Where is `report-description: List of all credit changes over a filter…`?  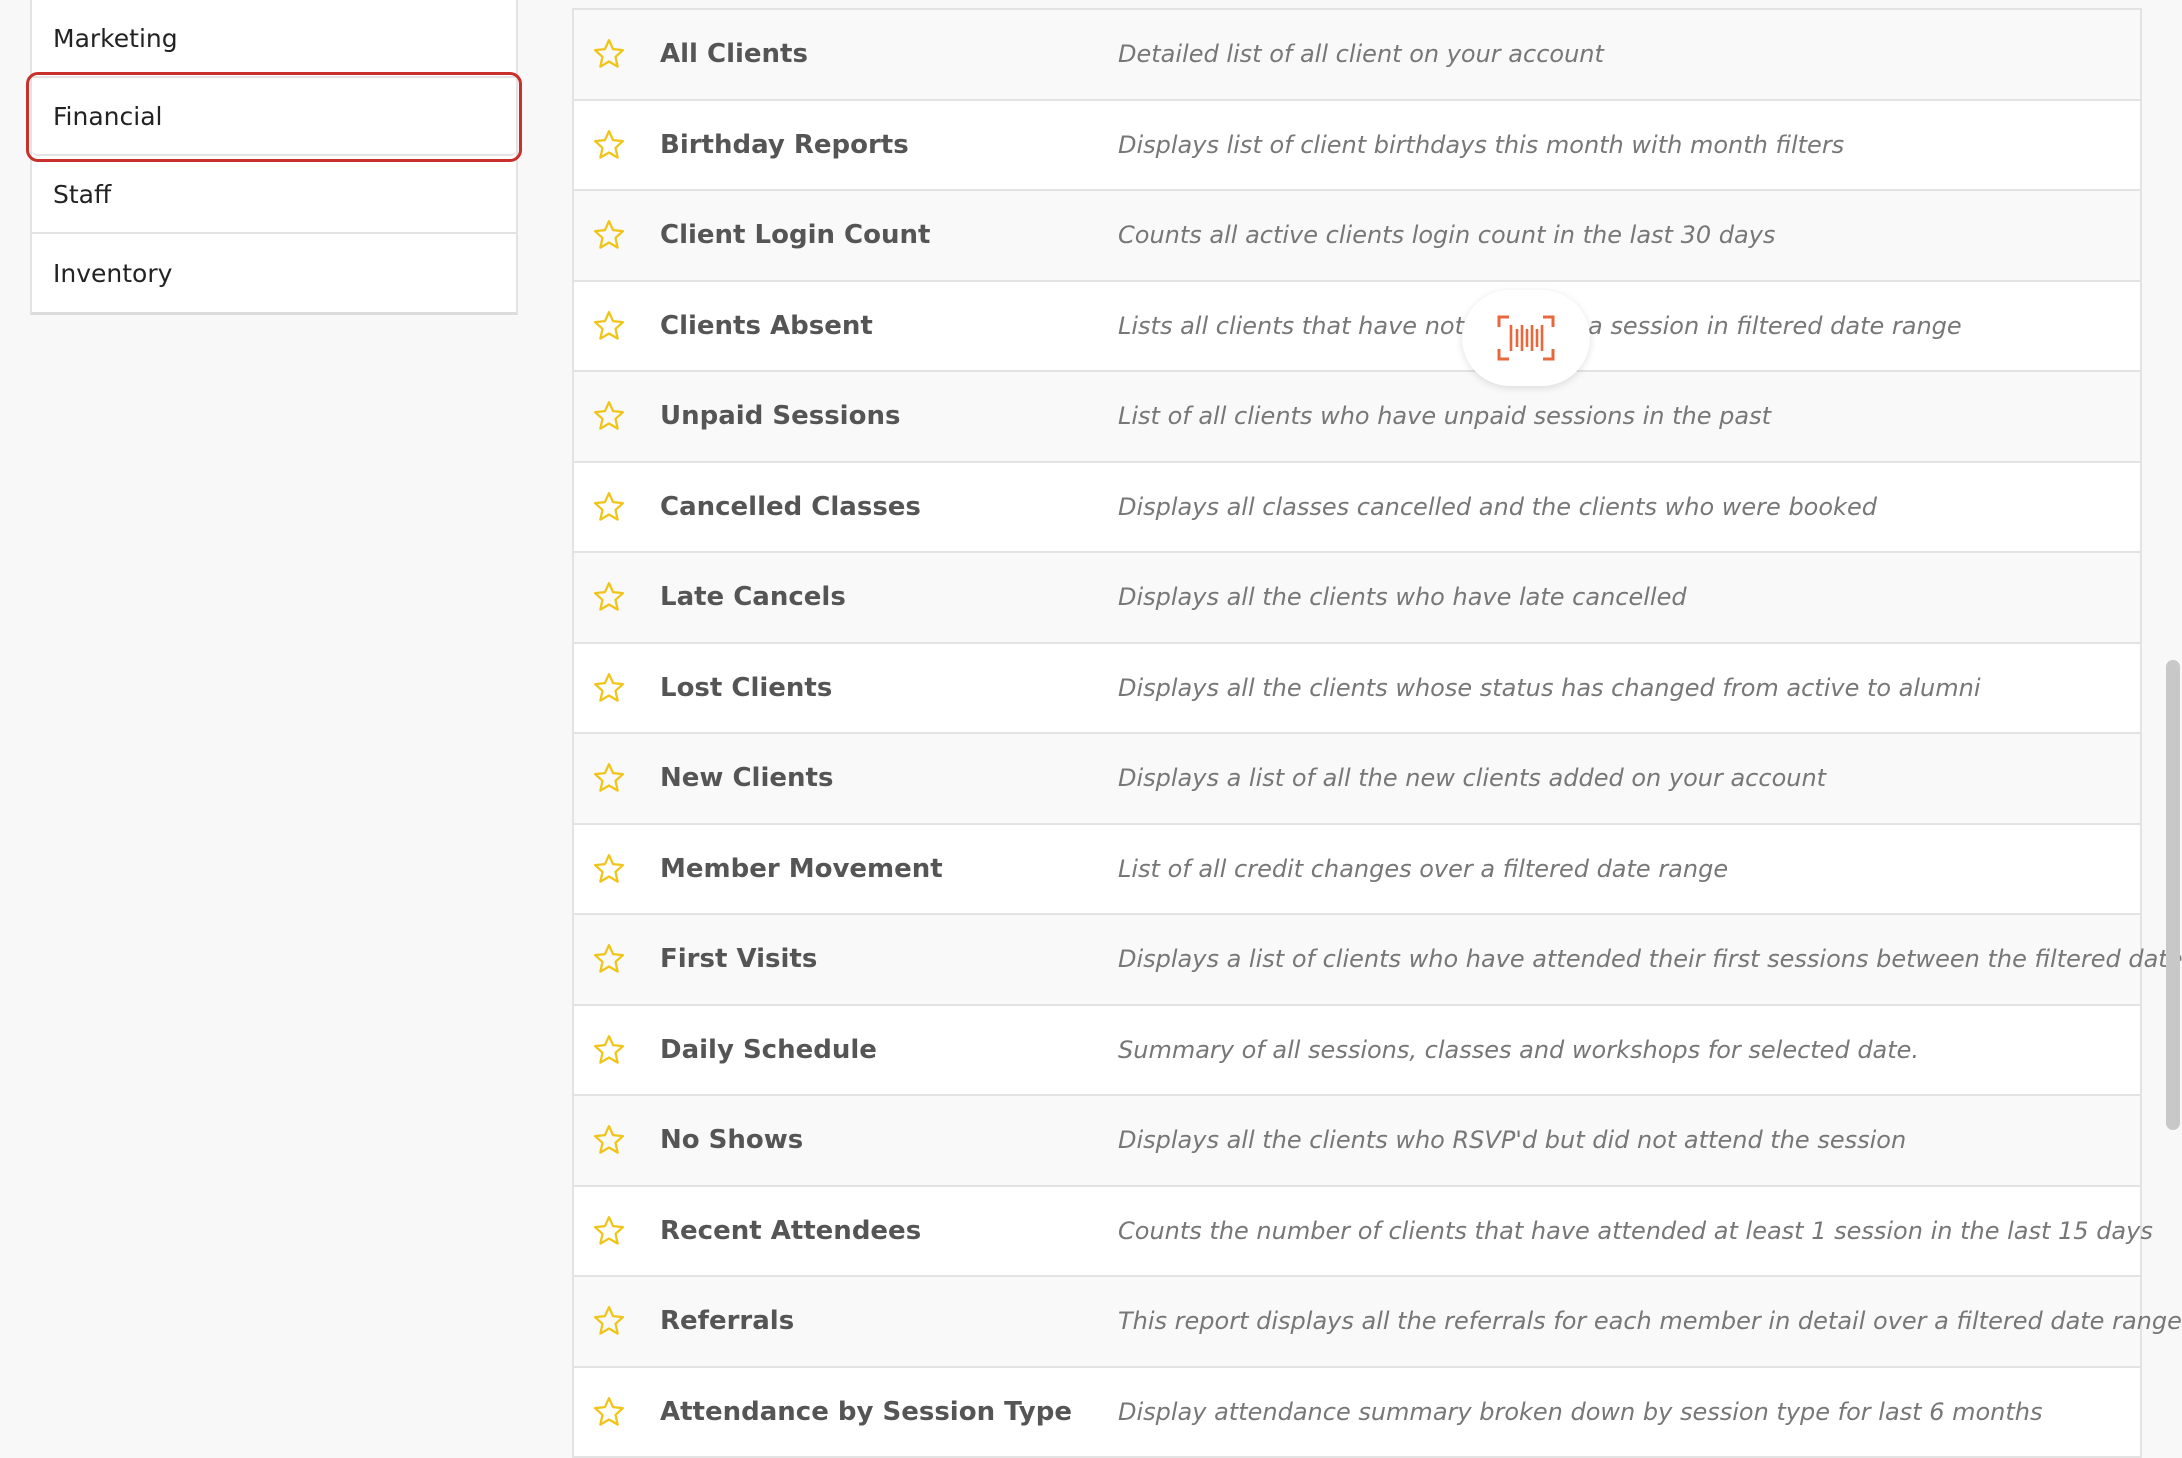
report-description: List of all credit changes over a filter… is located at coordinates (1423, 869).